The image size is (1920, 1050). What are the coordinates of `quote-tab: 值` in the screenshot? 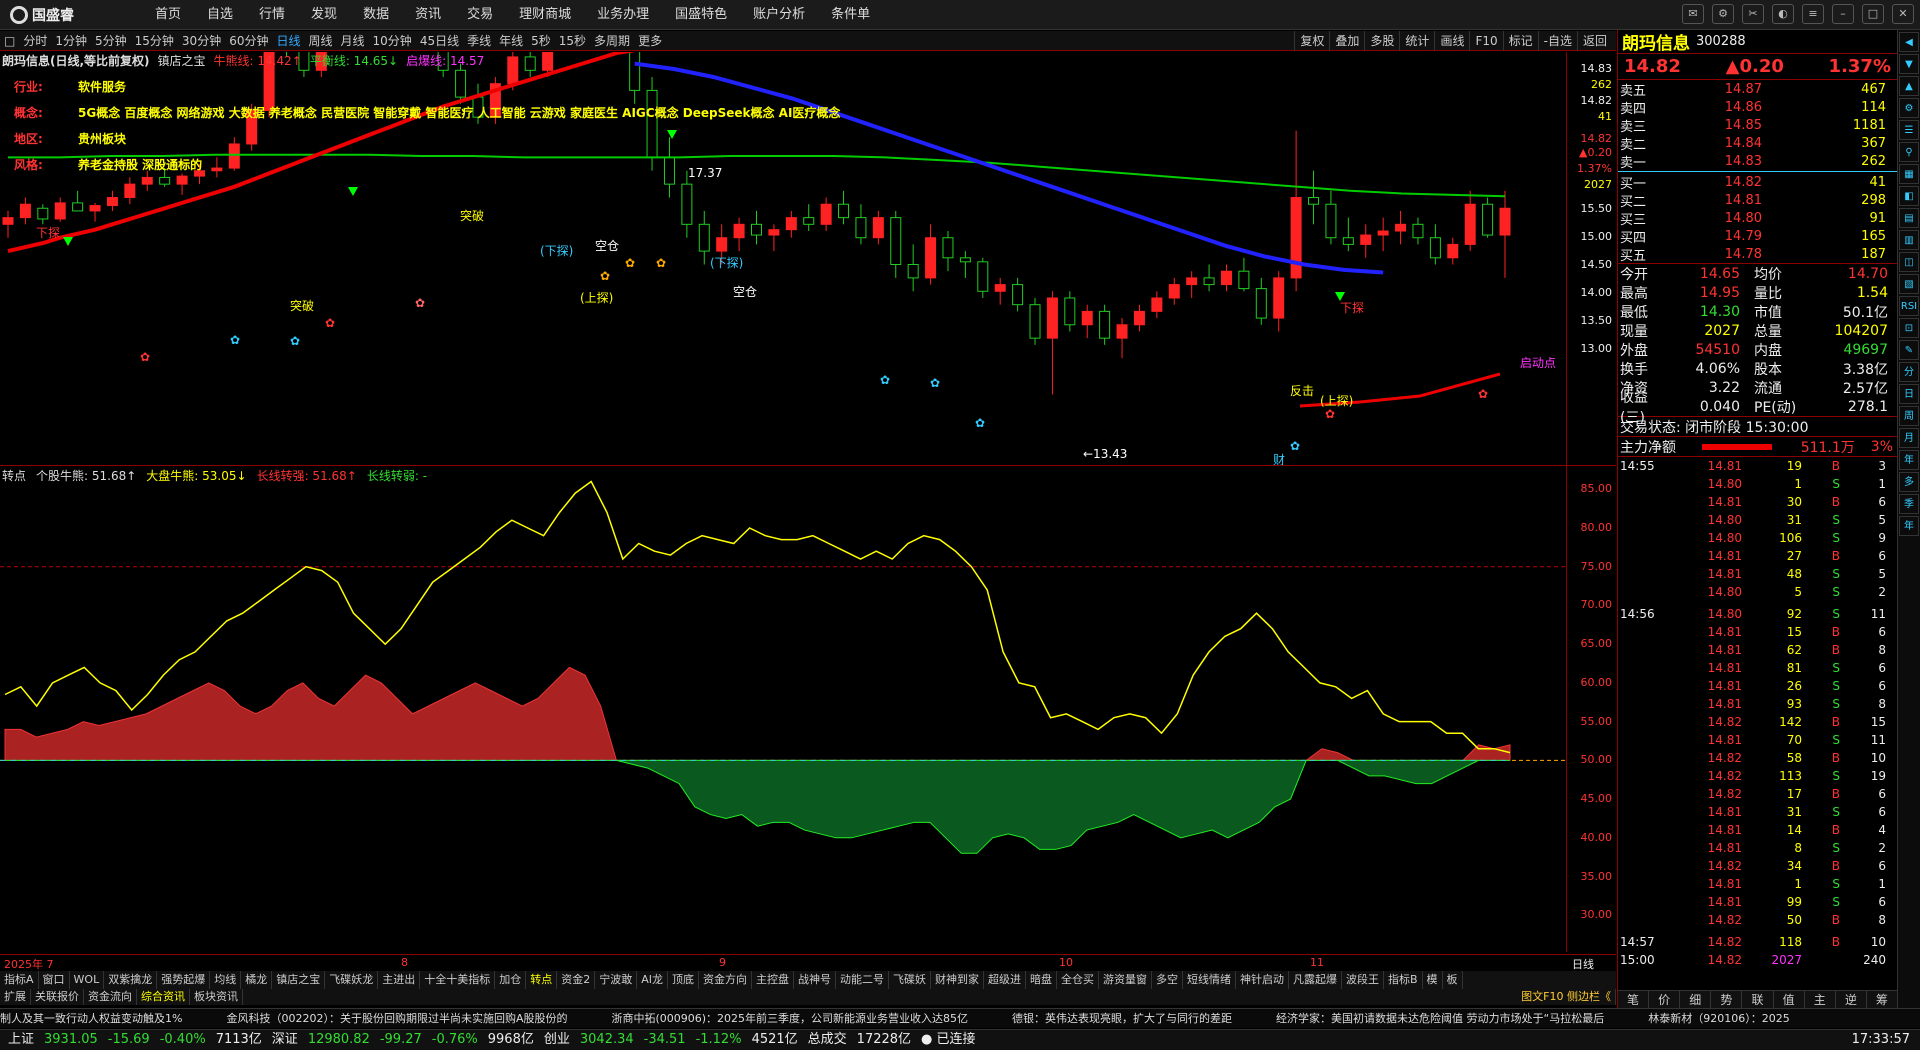 It's located at (1789, 999).